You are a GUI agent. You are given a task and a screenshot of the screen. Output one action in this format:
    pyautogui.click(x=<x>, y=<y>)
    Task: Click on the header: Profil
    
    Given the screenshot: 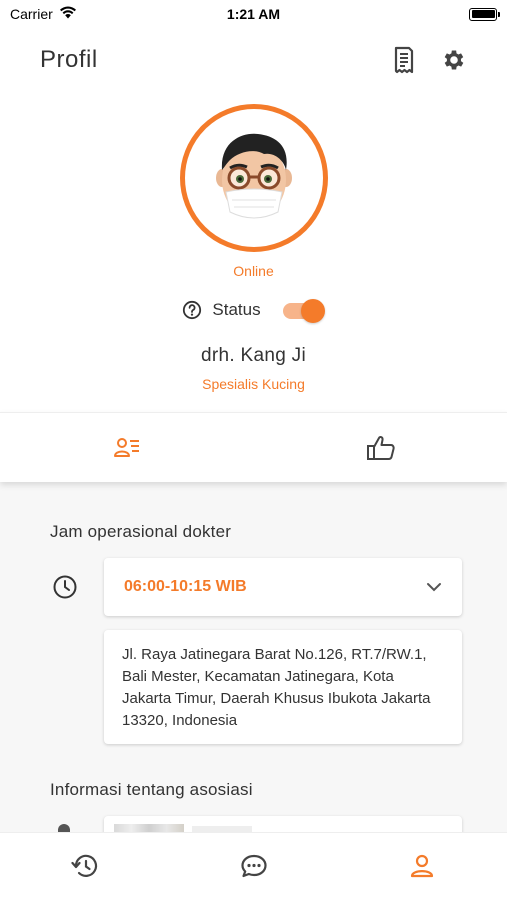 What is the action you would take?
    pyautogui.click(x=253, y=61)
    